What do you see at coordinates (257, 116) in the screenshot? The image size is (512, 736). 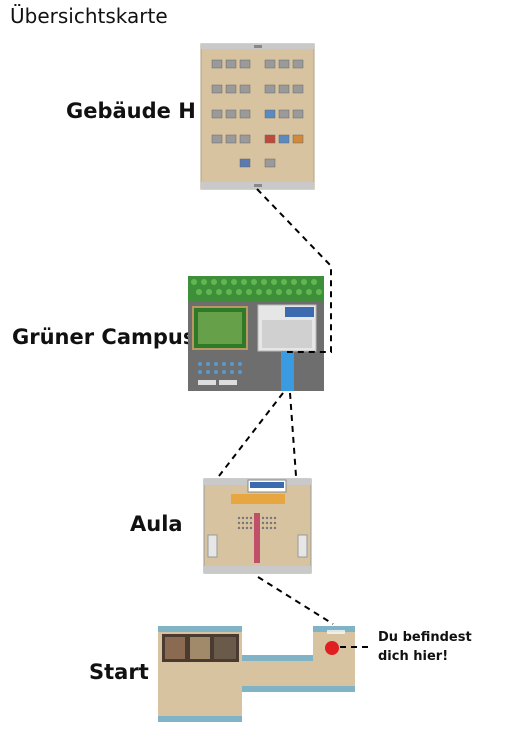 I see `map-gebaeude-h` at bounding box center [257, 116].